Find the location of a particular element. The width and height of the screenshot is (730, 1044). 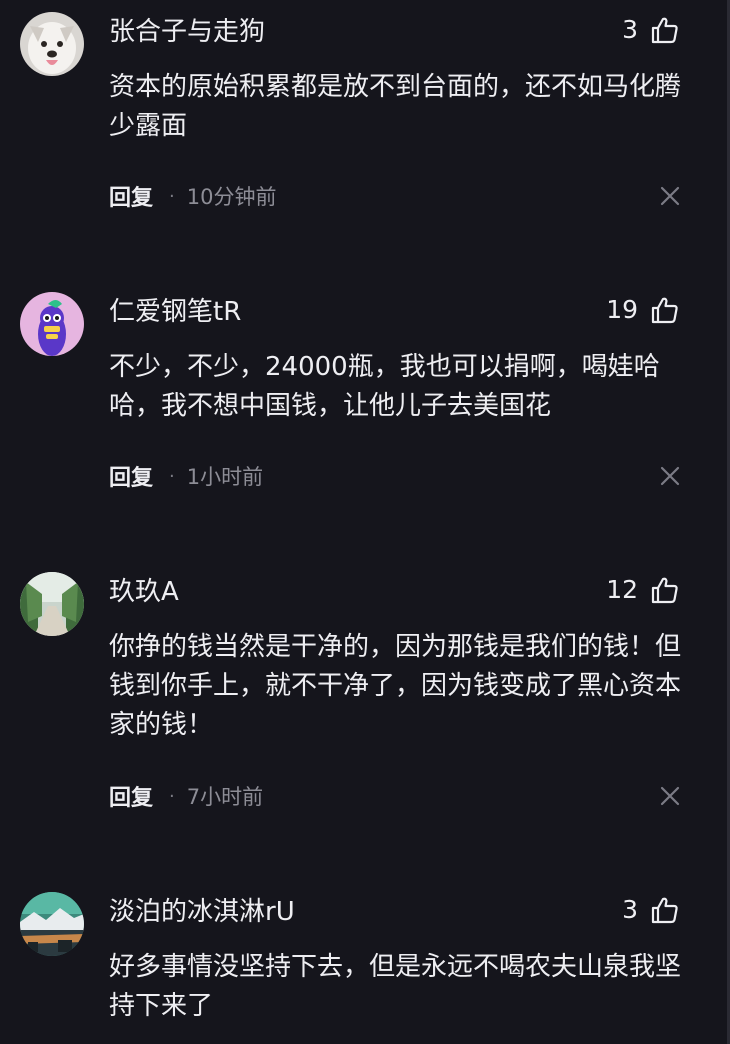

comment-item: 淡泊的冰淇淋rU 3 好多事情没坚持下去，但是永远不喝农夫山泉我坚持下来了 is located at coordinates (365, 968).